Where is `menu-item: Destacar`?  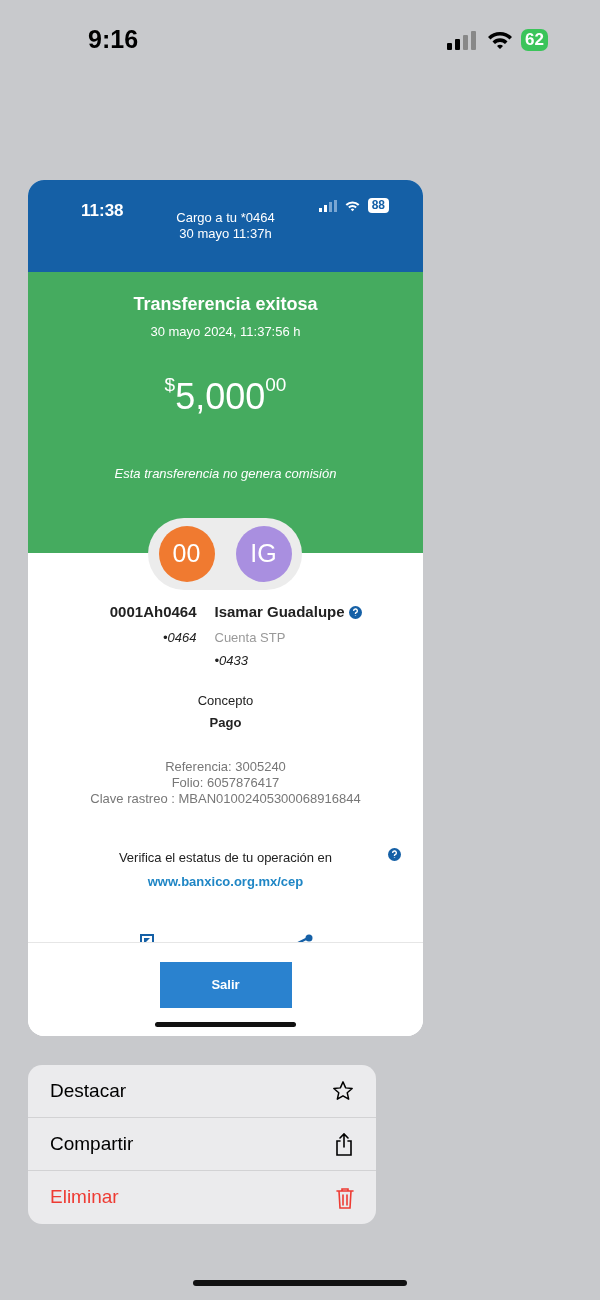
menu-item: Destacar is located at coordinates (202, 1091).